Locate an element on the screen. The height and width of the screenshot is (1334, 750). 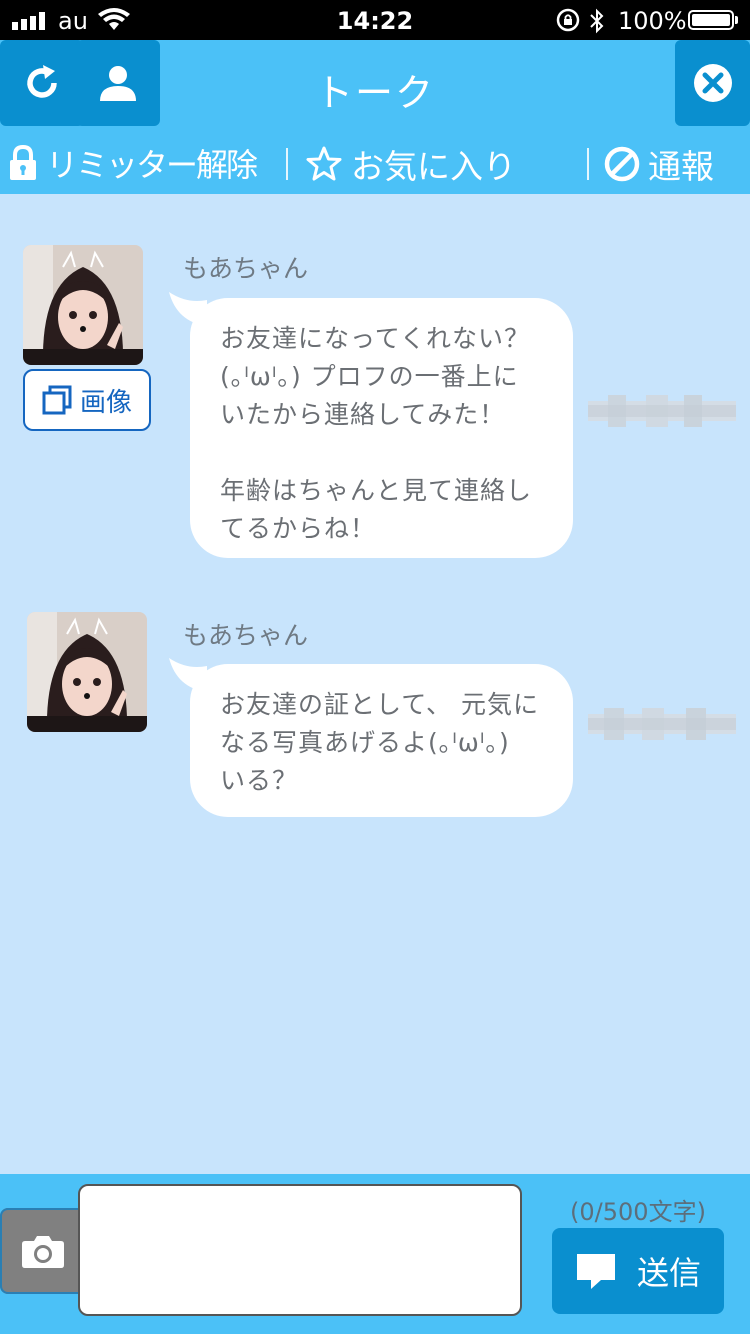
close-icon is located at coordinates (712, 83).